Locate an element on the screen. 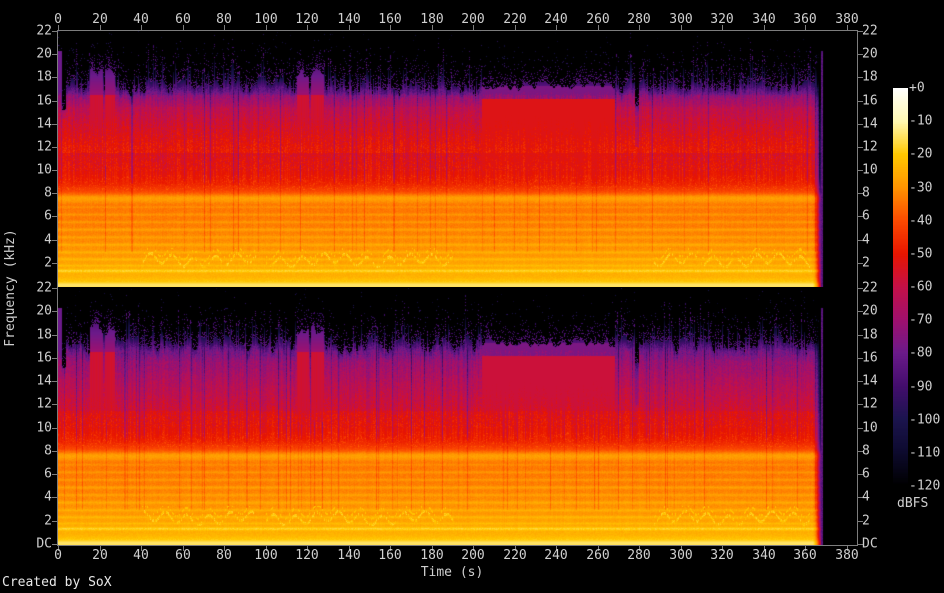 The image size is (944, 593). colorbar-unit-label: dBFS is located at coordinates (913, 503).